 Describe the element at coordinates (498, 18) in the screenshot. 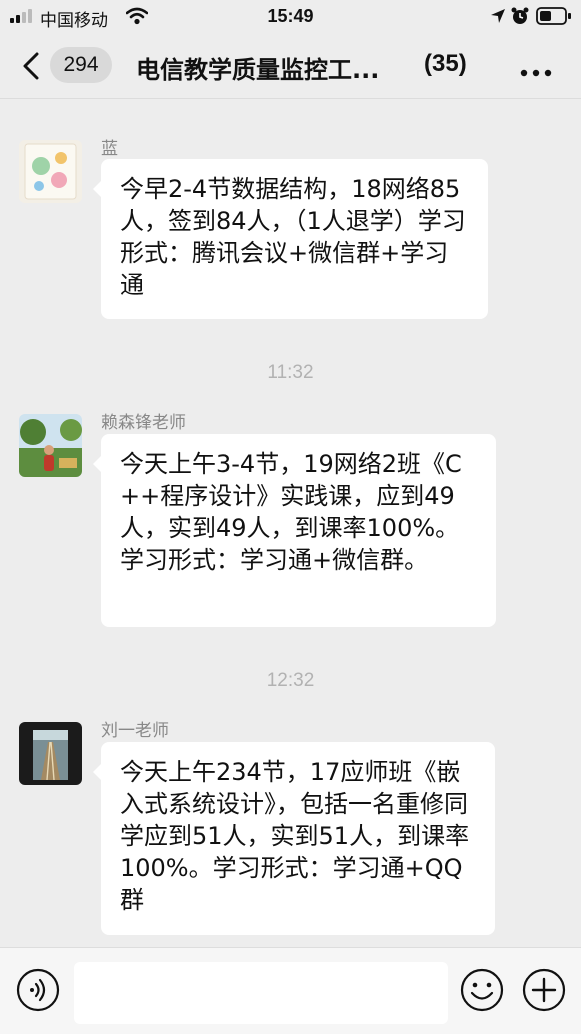

I see `location-icon` at that location.